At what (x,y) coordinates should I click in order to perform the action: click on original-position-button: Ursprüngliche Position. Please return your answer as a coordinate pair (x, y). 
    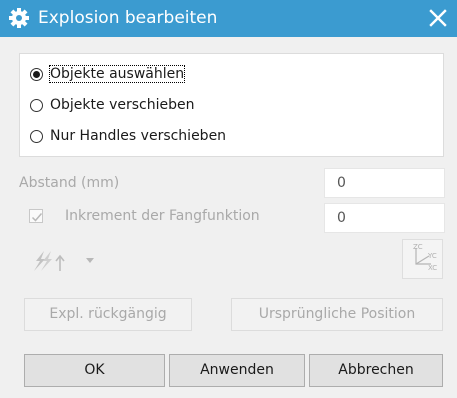
    Looking at the image, I should click on (337, 314).